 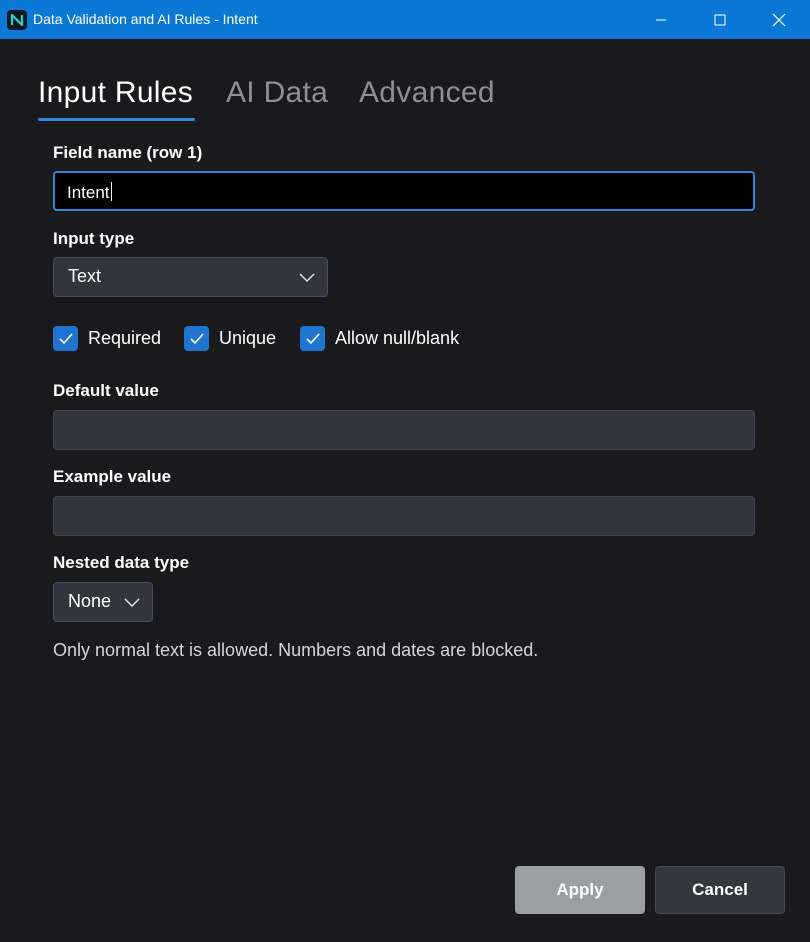 I want to click on maximize-button, so click(x=720, y=19).